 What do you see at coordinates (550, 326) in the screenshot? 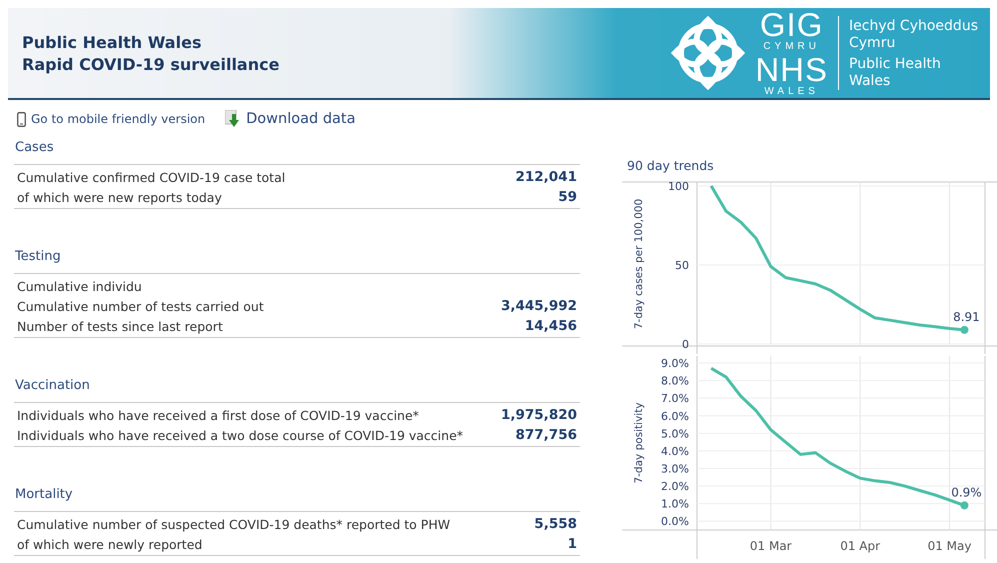
I see `row-value: 14,456` at bounding box center [550, 326].